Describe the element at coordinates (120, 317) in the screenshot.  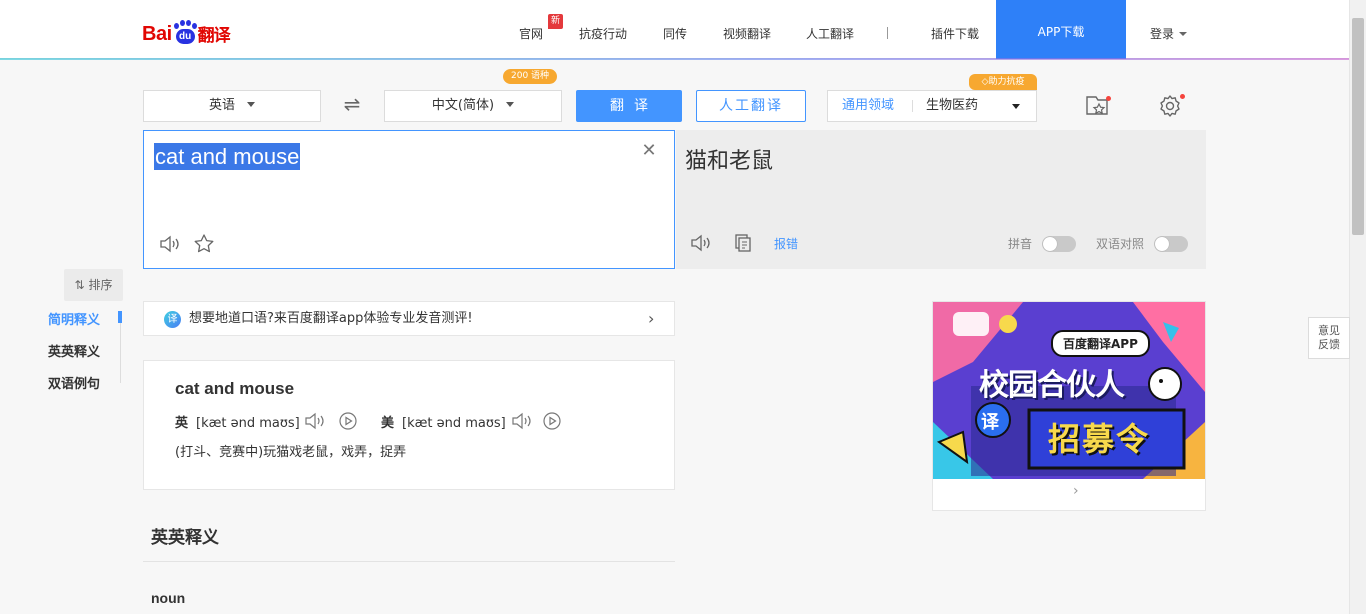
I see `side-nav-active-indicator` at that location.